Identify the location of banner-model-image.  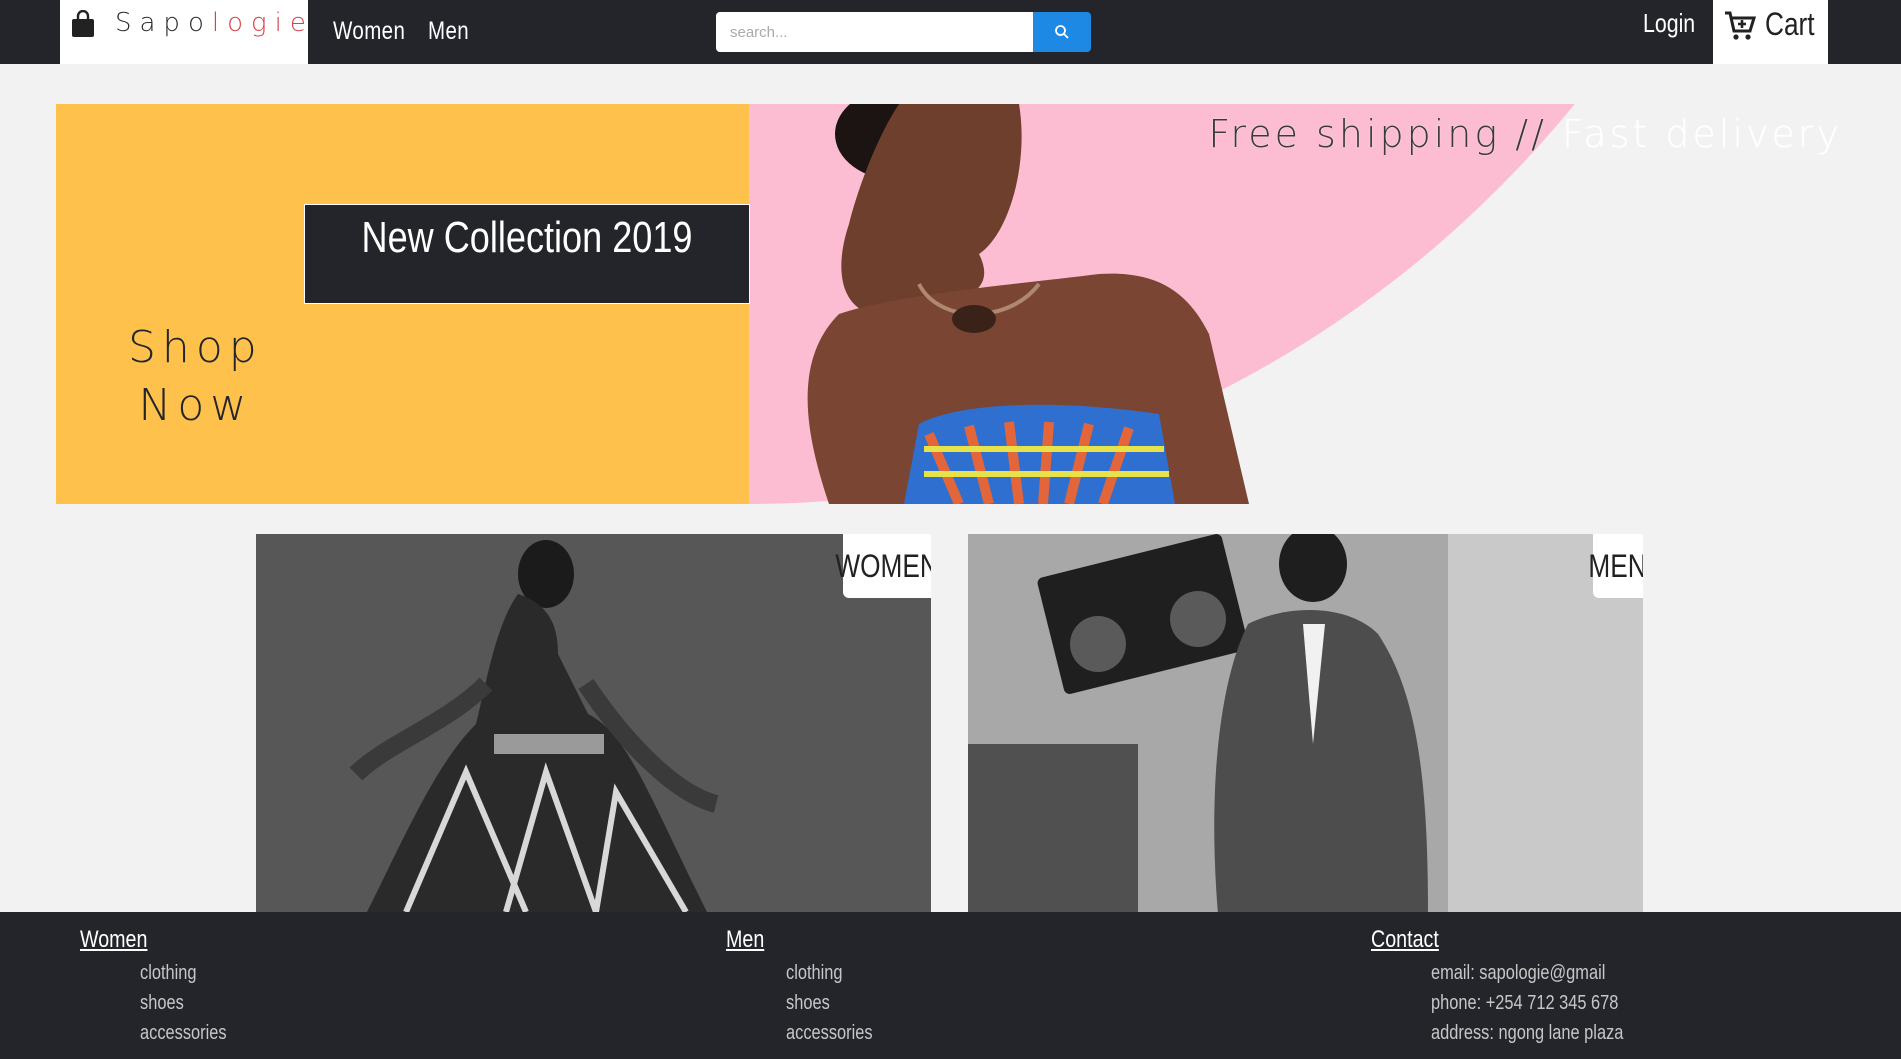
(1028, 304).